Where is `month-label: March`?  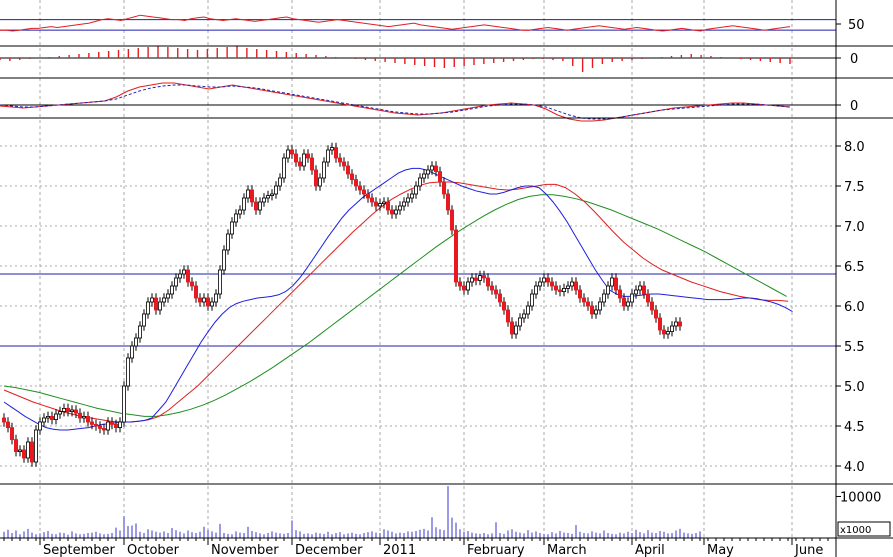
month-label: March is located at coordinates (567, 550).